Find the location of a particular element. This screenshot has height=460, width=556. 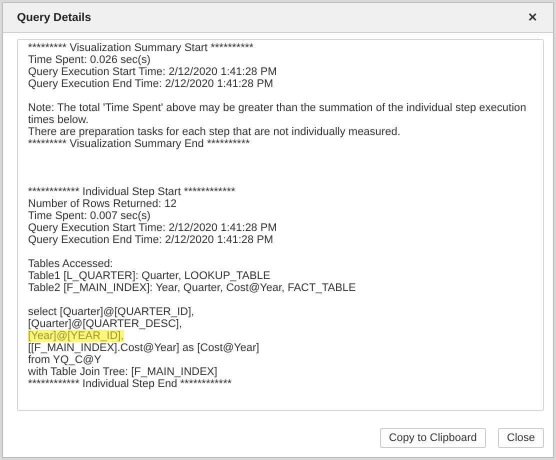

text-line: Number of Rows Returned: 12 is located at coordinates (102, 204).